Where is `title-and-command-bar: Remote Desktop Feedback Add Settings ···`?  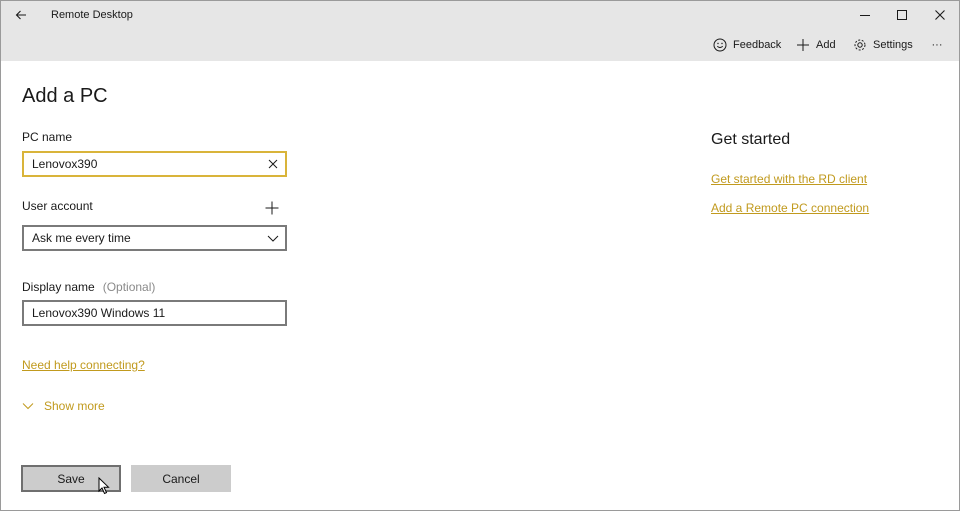 title-and-command-bar: Remote Desktop Feedback Add Settings ··· is located at coordinates (480, 31).